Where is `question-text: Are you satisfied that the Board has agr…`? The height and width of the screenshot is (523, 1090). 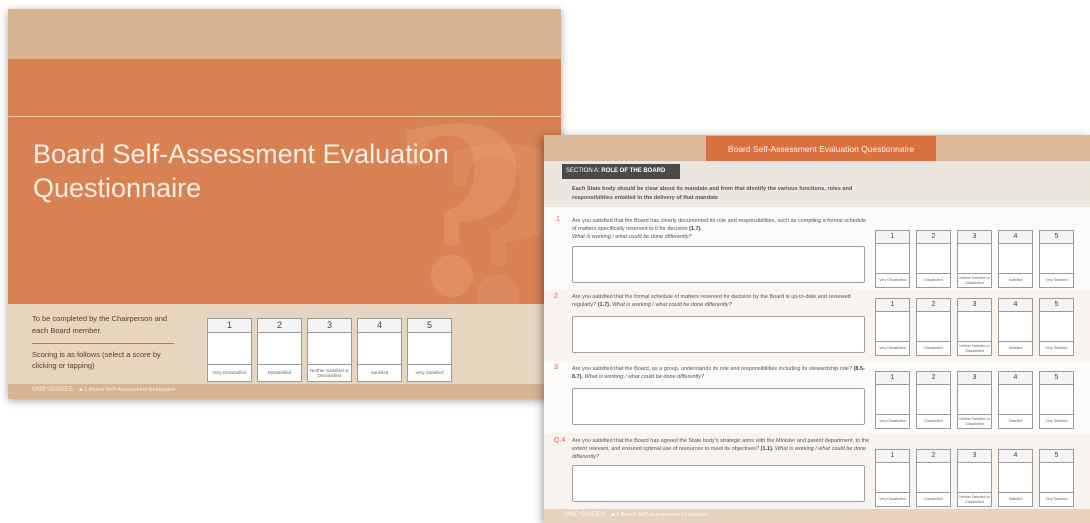
question-text: Are you satisfied that the Board has agr… is located at coordinates (721, 449).